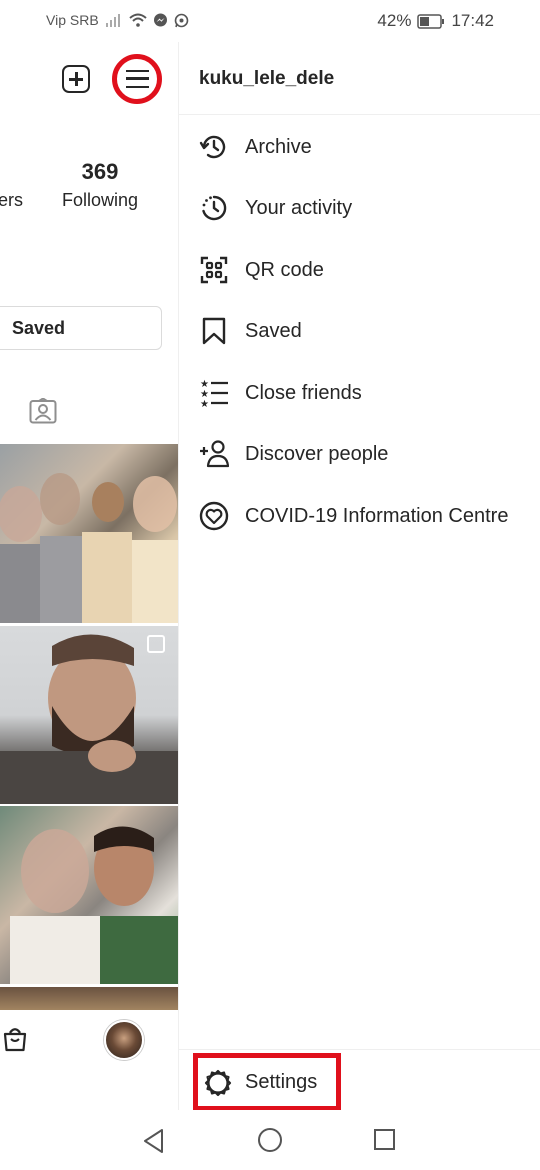 Image resolution: width=540 pixels, height=1170 pixels. What do you see at coordinates (156, 644) in the screenshot?
I see `multi-select-checkbox` at bounding box center [156, 644].